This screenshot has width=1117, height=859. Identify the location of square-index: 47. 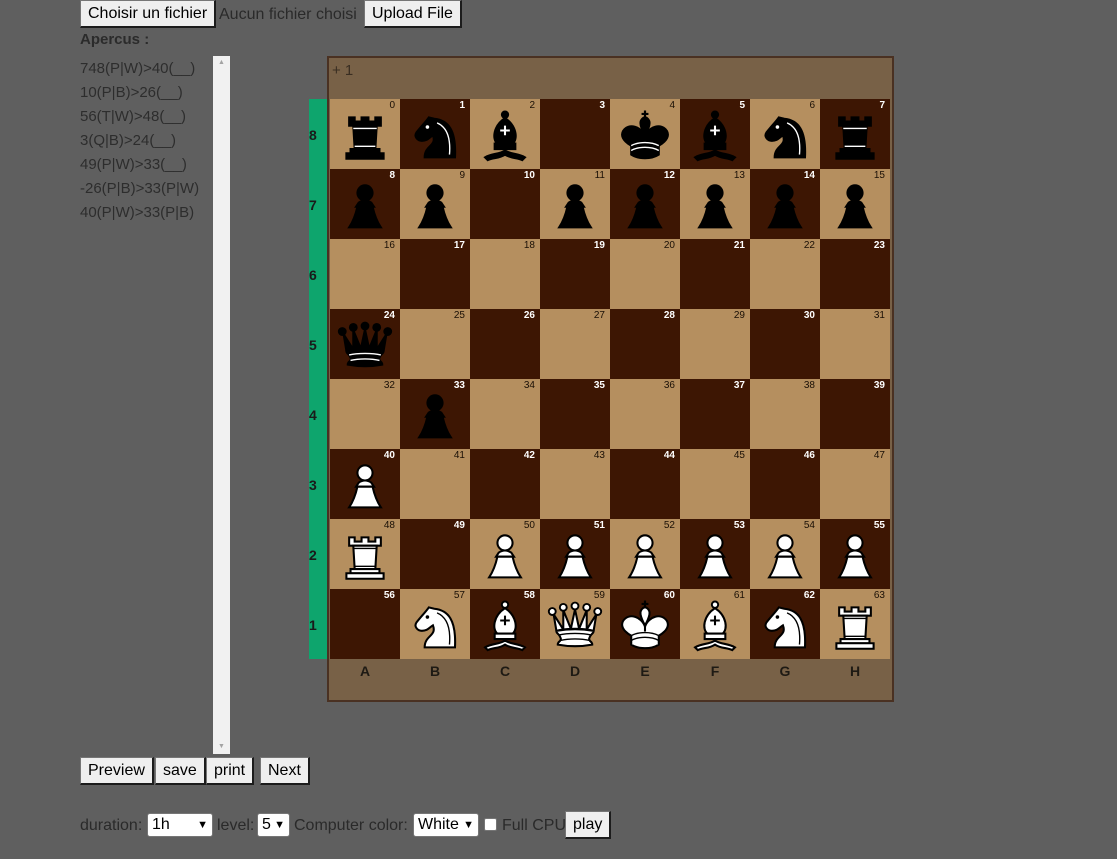
(879, 455).